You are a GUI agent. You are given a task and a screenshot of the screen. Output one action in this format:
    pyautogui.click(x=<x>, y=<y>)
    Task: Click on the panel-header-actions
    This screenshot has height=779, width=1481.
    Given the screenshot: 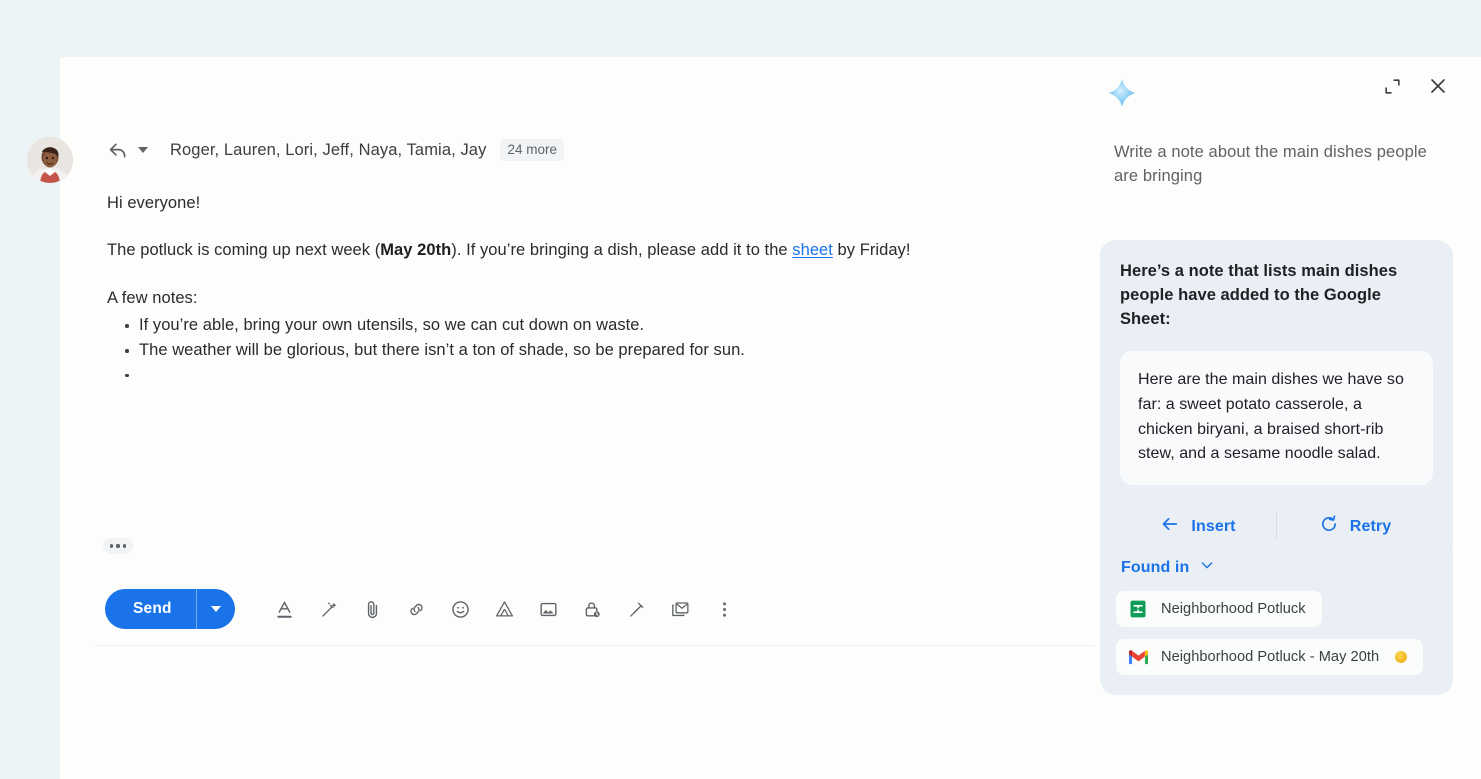 What is the action you would take?
    pyautogui.click(x=1415, y=86)
    